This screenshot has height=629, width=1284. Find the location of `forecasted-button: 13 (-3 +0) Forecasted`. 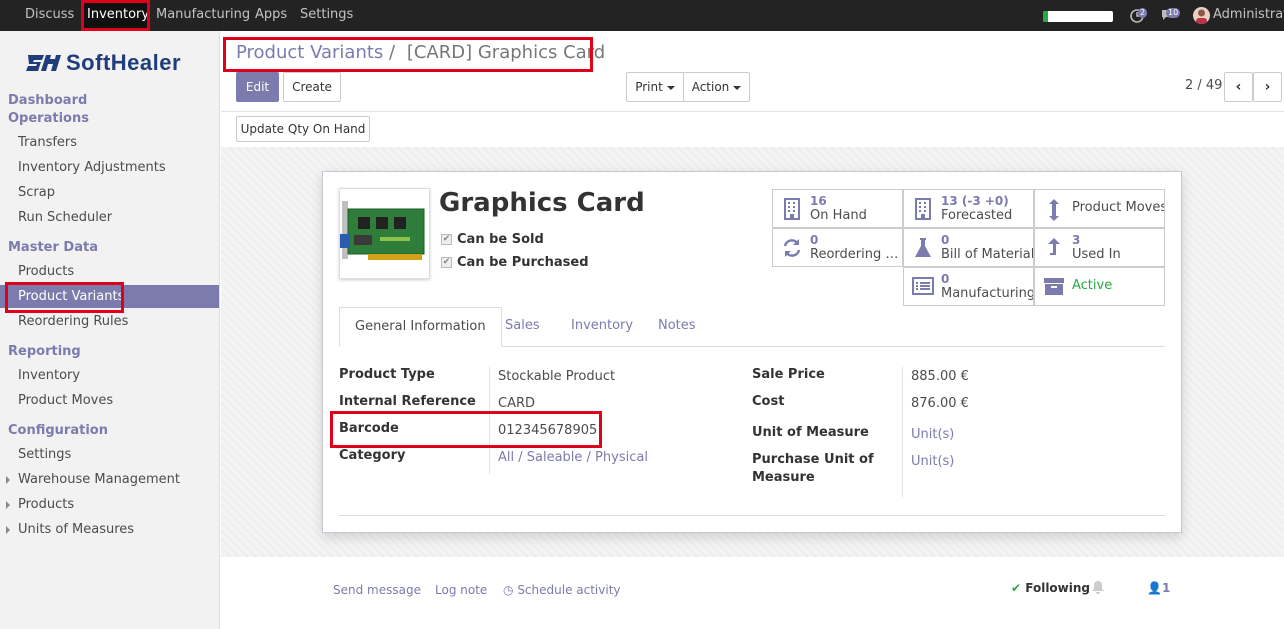

forecasted-button: 13 (-3 +0) Forecasted is located at coordinates (968, 208).